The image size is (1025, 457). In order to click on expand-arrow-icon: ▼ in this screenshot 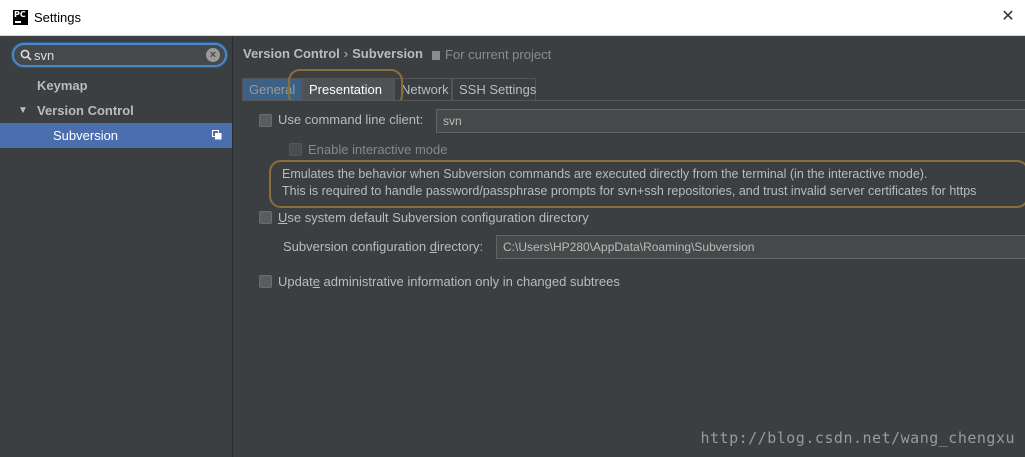, I will do `click(23, 110)`.